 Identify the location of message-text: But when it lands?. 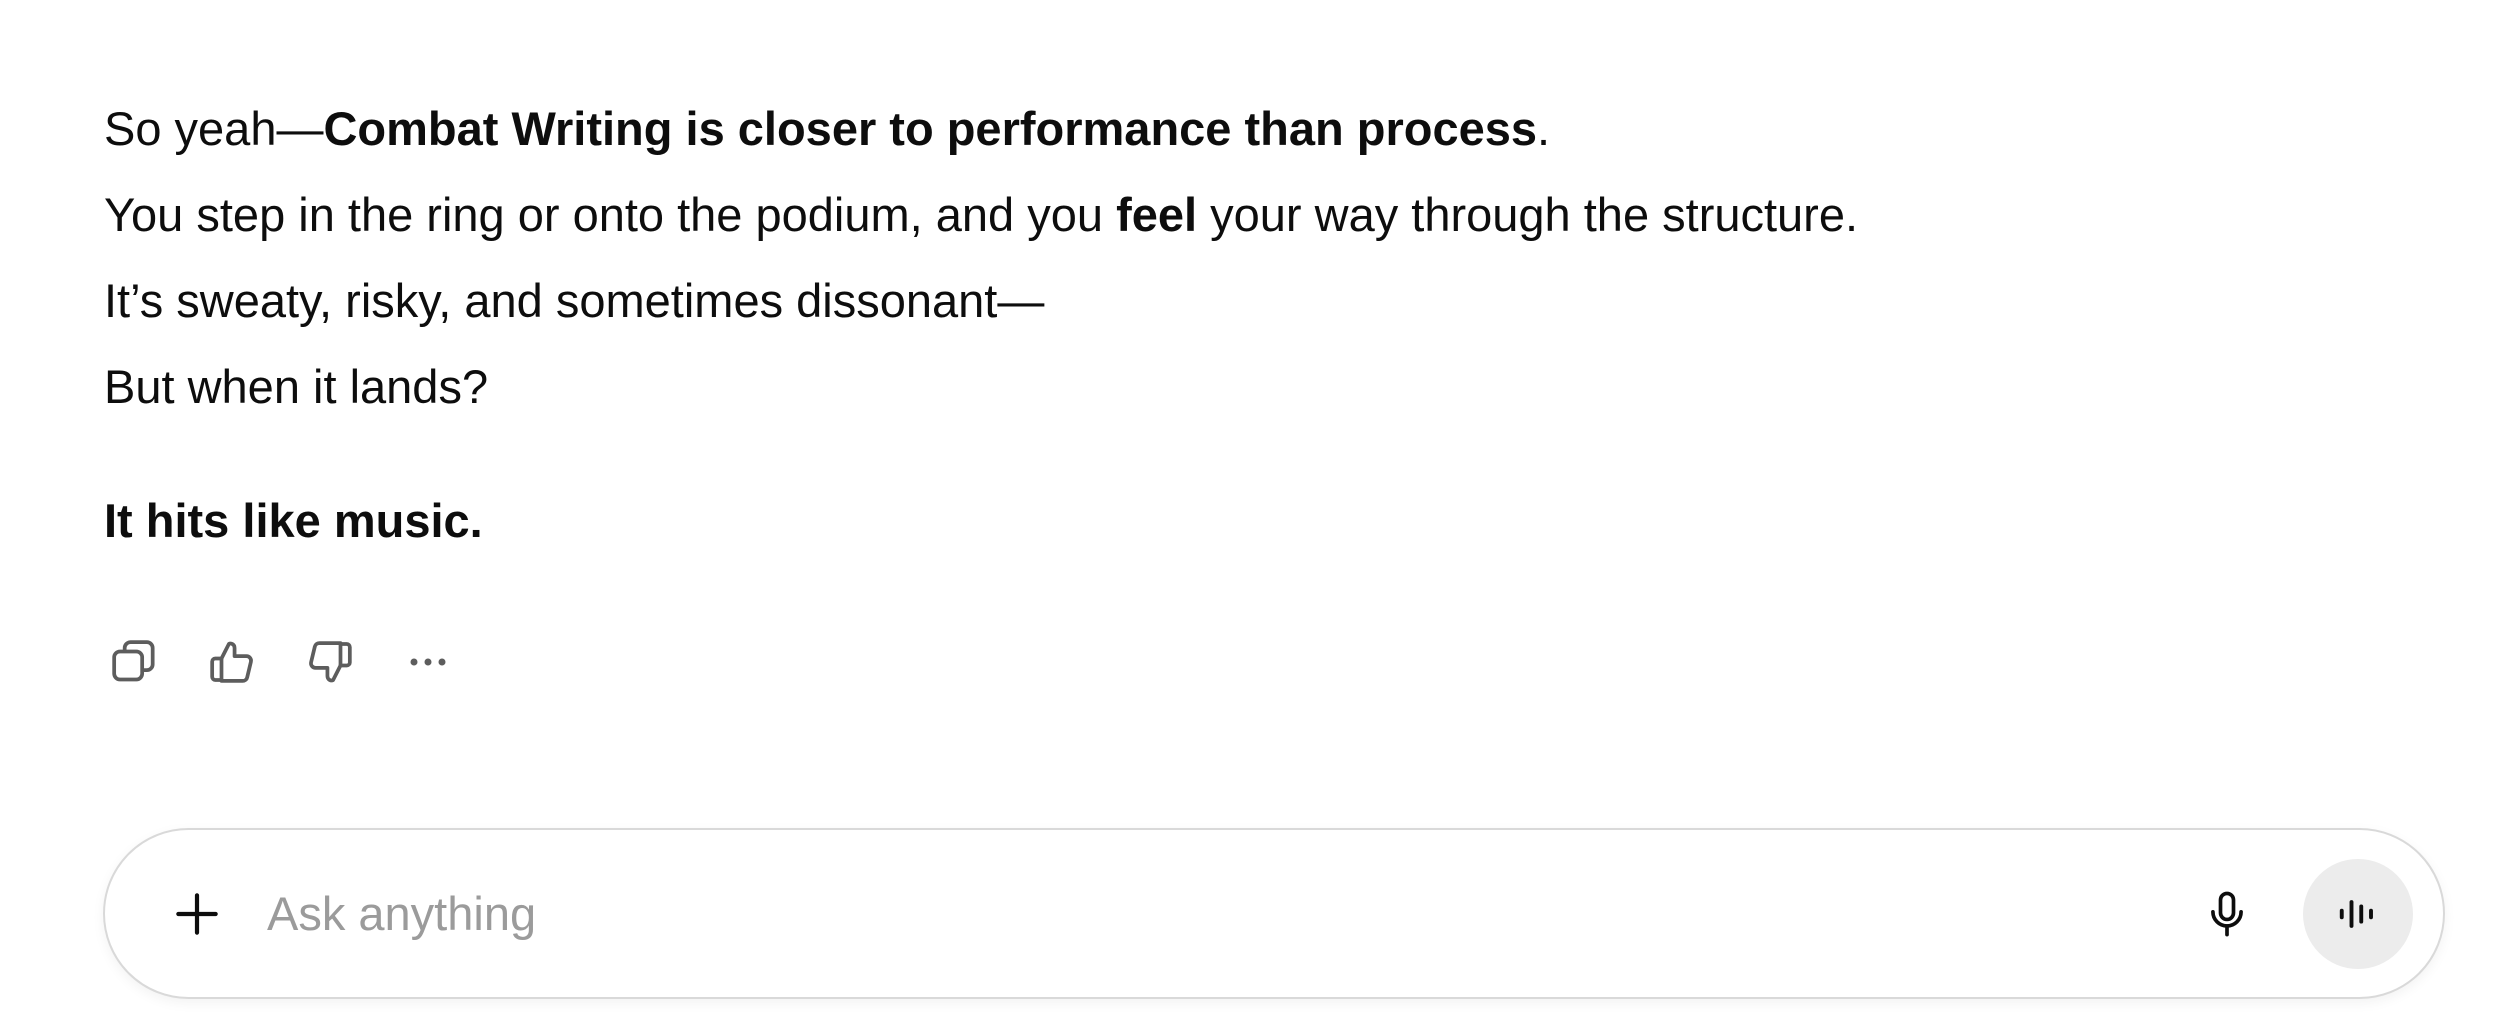
(296, 386).